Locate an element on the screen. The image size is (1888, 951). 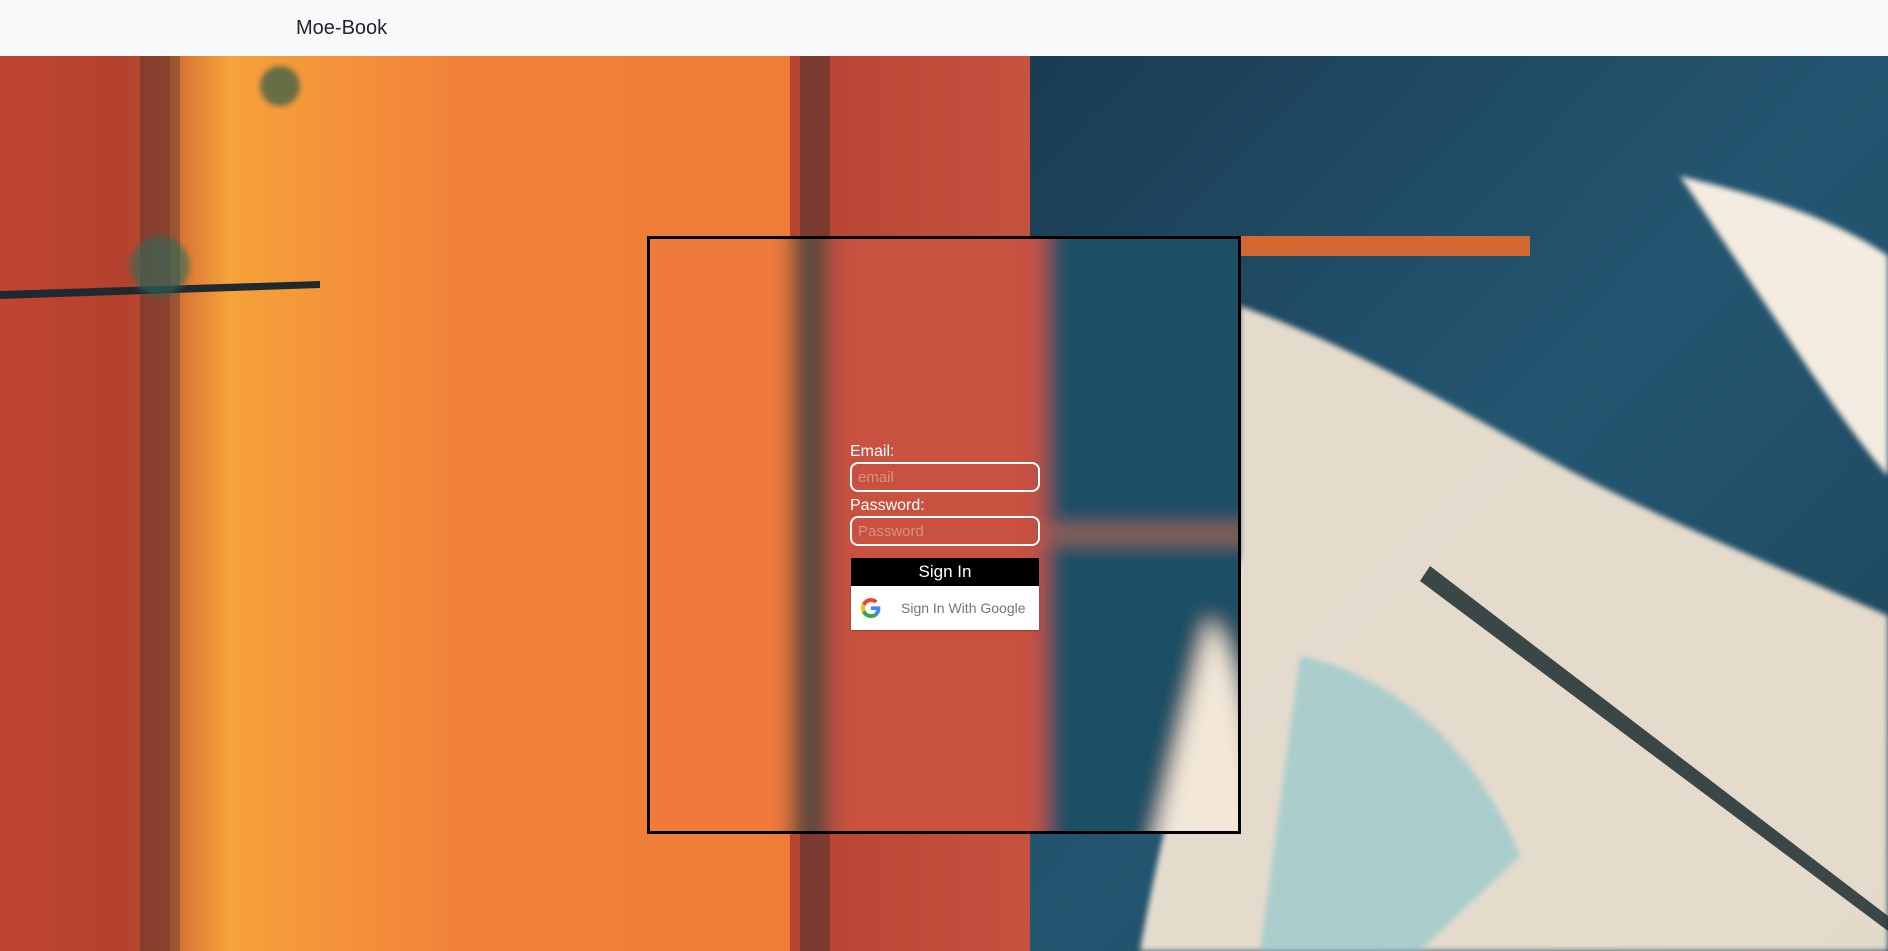
brand-link: Moe-Book is located at coordinates (341, 28).